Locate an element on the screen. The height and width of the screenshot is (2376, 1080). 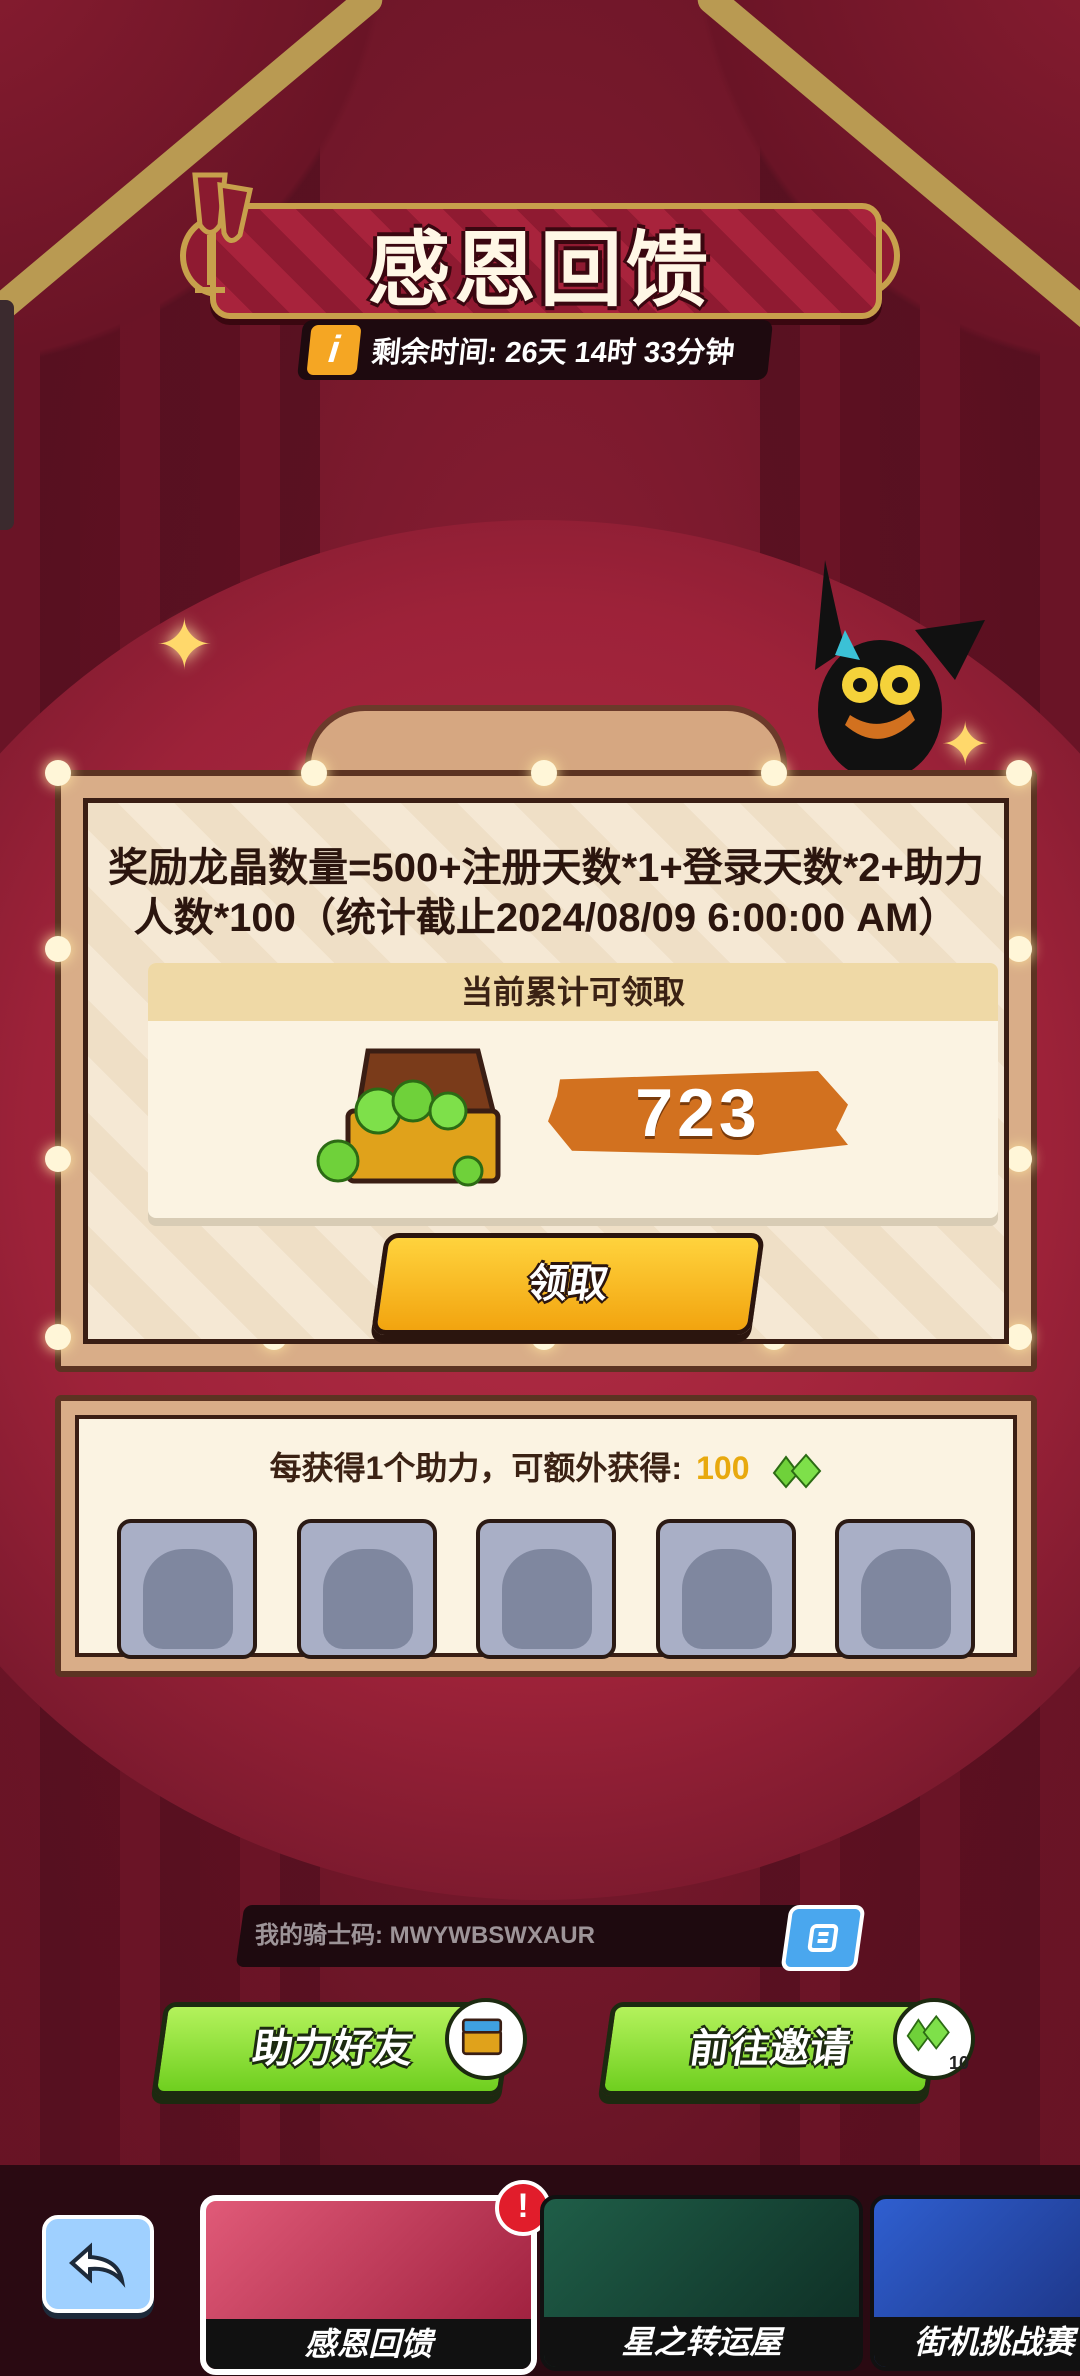
helper-slots is located at coordinates (546, 1589).